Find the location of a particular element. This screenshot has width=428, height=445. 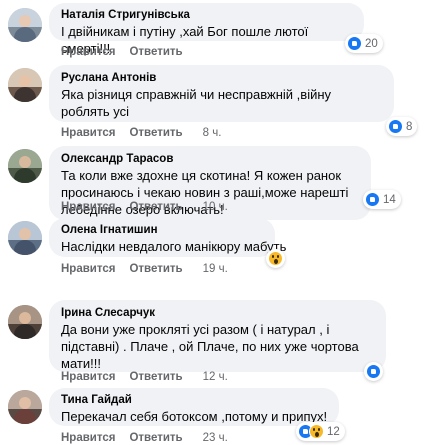

comment-actions: Нравится Ответить 10 ч. is located at coordinates (144, 207).